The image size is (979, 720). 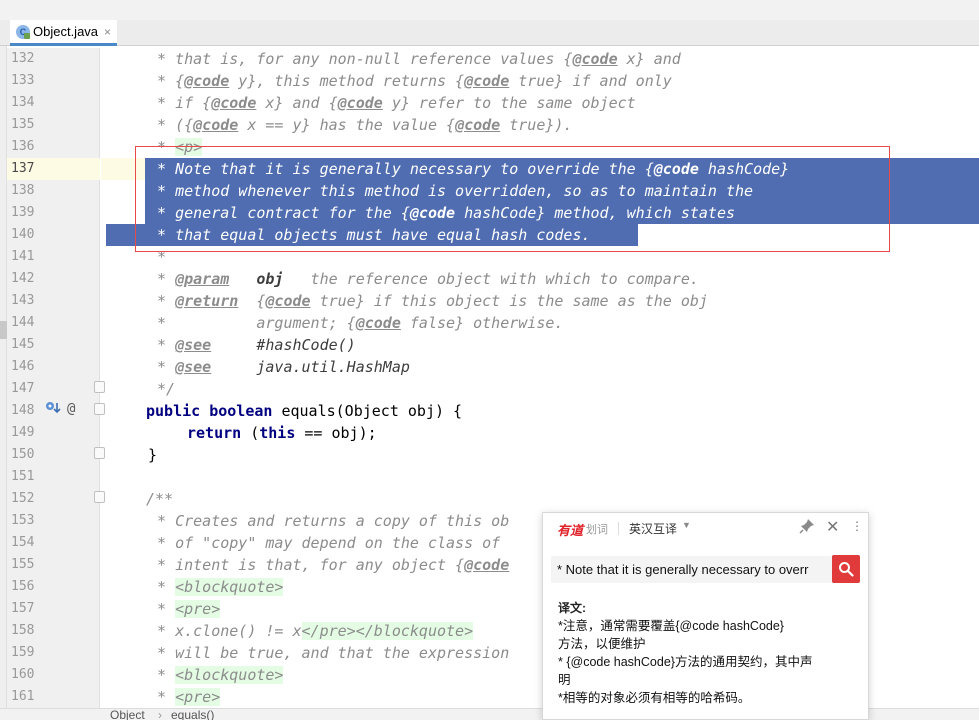 What do you see at coordinates (184, 609) in the screenshot?
I see `code-line-157: * <pre>` at bounding box center [184, 609].